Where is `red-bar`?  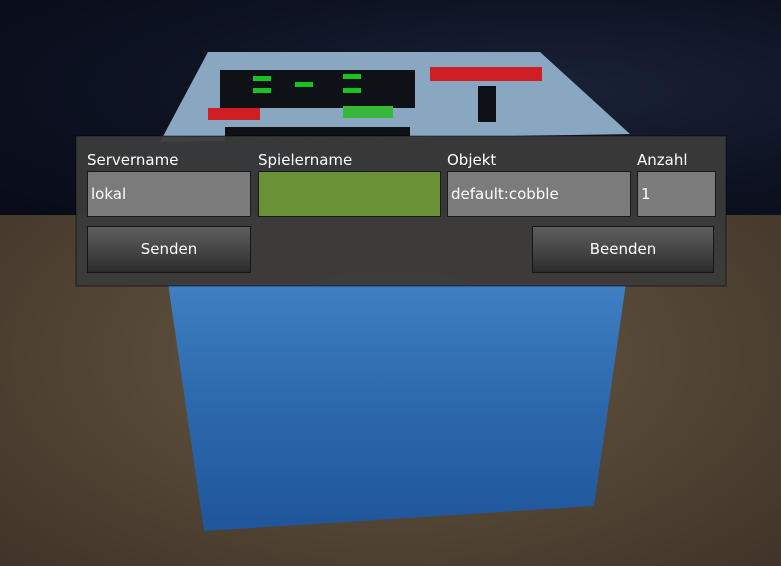 red-bar is located at coordinates (486, 74).